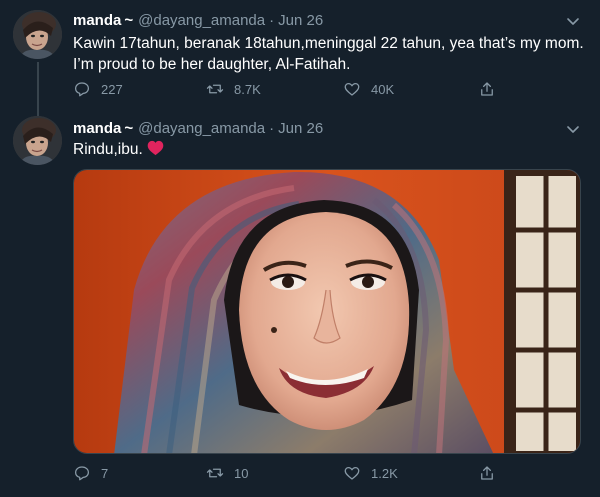 The height and width of the screenshot is (497, 600). Describe the element at coordinates (384, 473) in the screenshot. I see `like-count: 1.2K` at that location.